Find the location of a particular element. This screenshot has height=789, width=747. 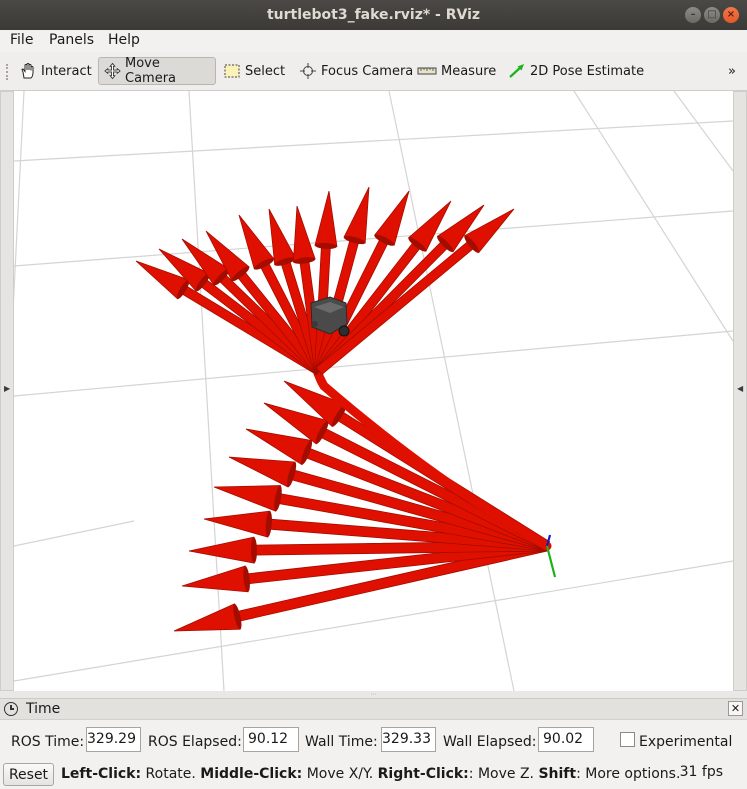

menu-panels: Panels is located at coordinates (71, 40).